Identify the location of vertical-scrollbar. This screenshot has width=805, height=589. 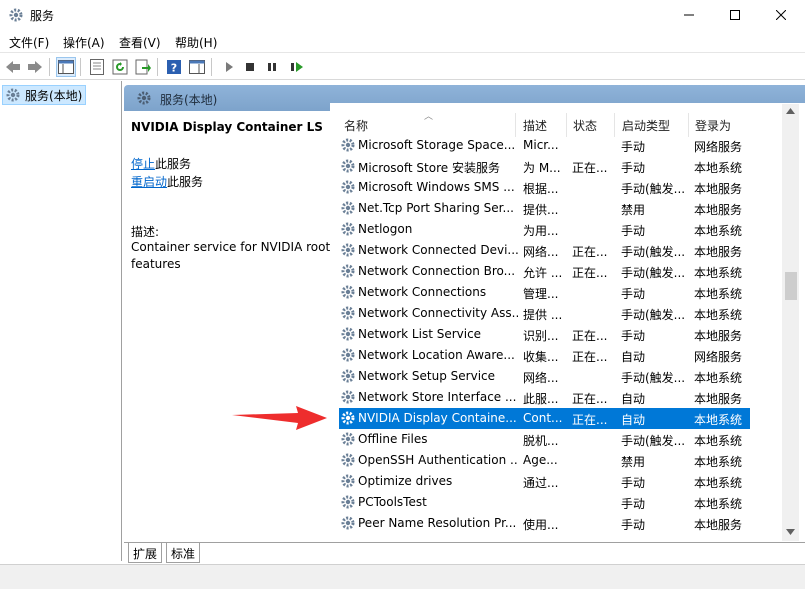
(790, 322).